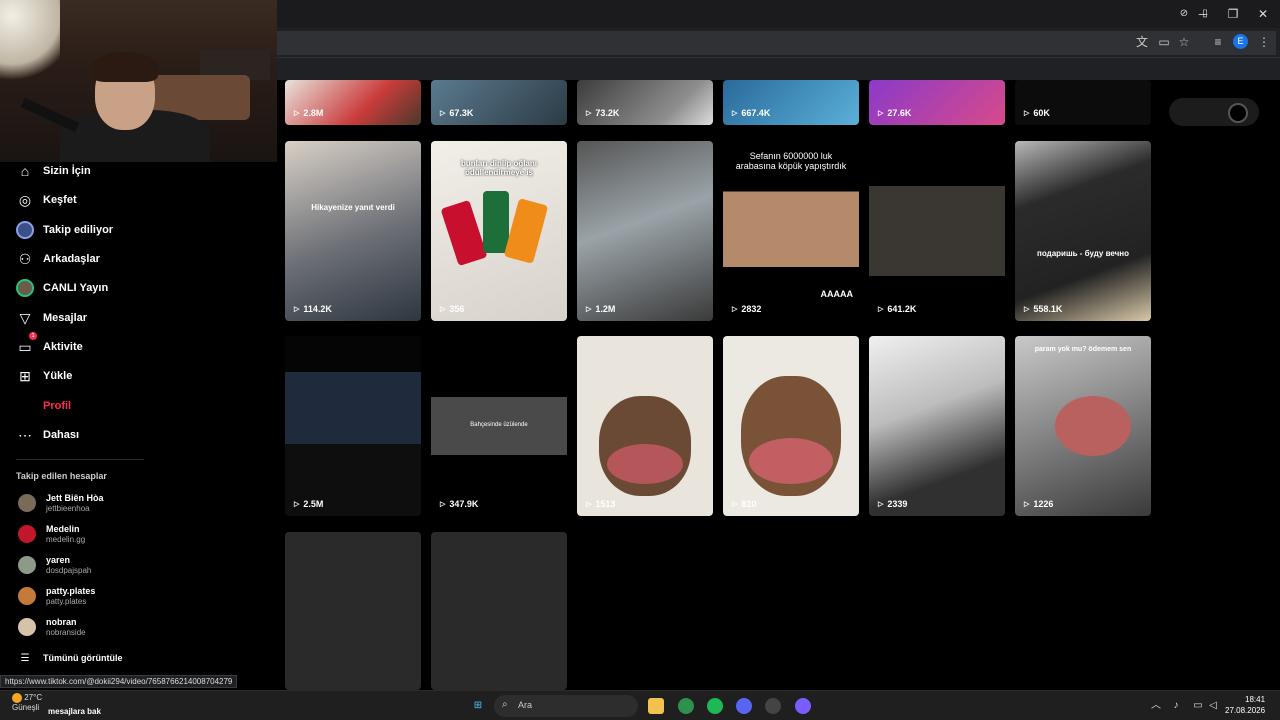 The height and width of the screenshot is (720, 1280). What do you see at coordinates (71, 259) in the screenshot?
I see `nav-label: Arkadaşlar` at bounding box center [71, 259].